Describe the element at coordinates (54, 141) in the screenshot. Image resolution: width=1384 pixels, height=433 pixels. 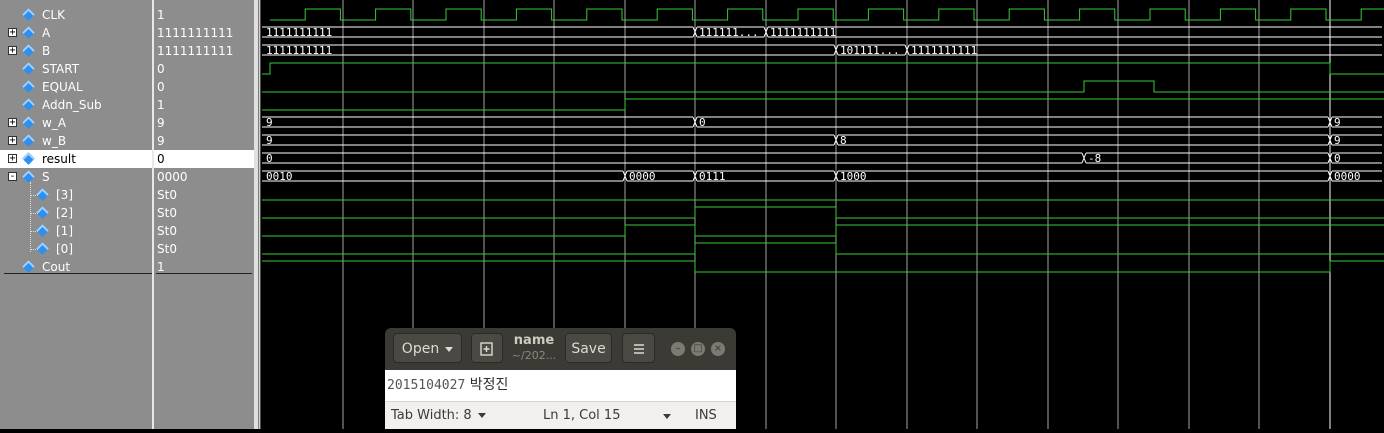
I see `signal-name: w_B` at that location.